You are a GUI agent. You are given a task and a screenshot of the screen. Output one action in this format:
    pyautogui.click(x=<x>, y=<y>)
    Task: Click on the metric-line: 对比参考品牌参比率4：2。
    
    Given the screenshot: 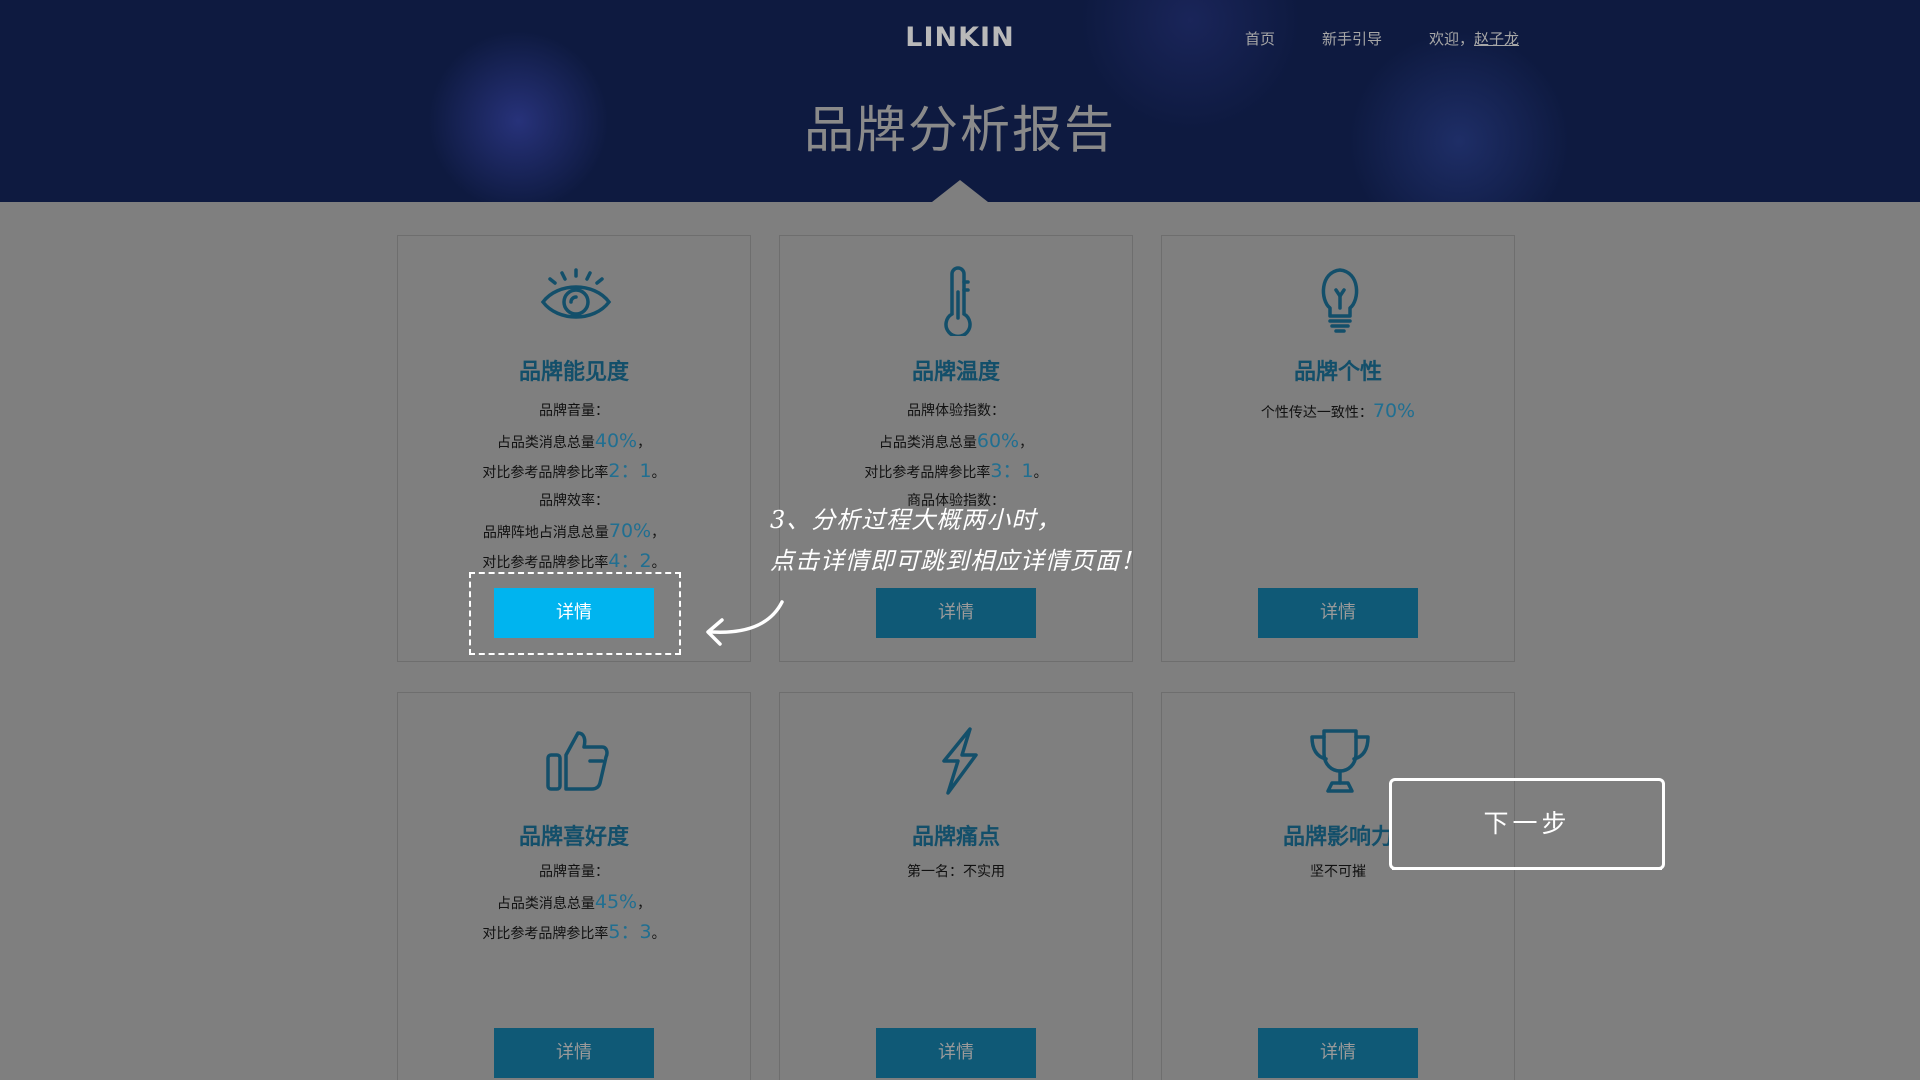 What is the action you would take?
    pyautogui.click(x=574, y=561)
    